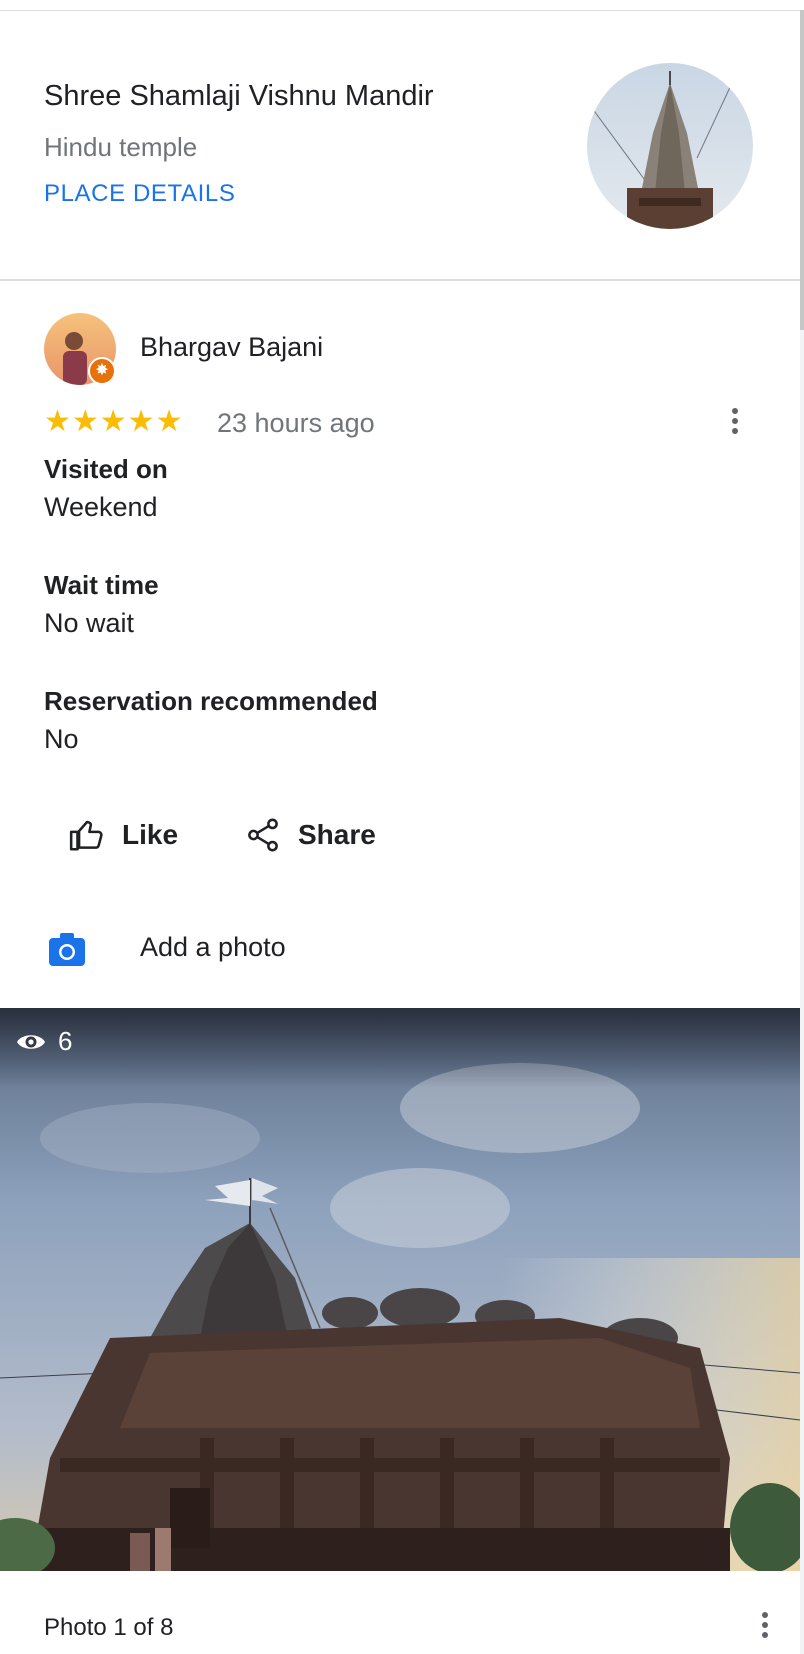  What do you see at coordinates (61, 739) in the screenshot?
I see `attribute-value-reservation: No` at bounding box center [61, 739].